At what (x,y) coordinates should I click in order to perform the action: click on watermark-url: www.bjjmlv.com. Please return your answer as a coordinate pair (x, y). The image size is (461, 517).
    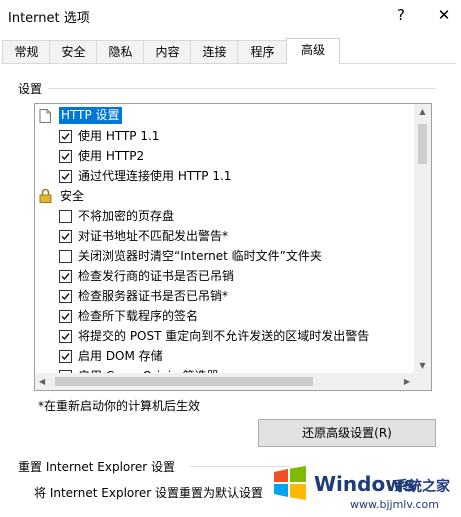
    Looking at the image, I should click on (394, 504).